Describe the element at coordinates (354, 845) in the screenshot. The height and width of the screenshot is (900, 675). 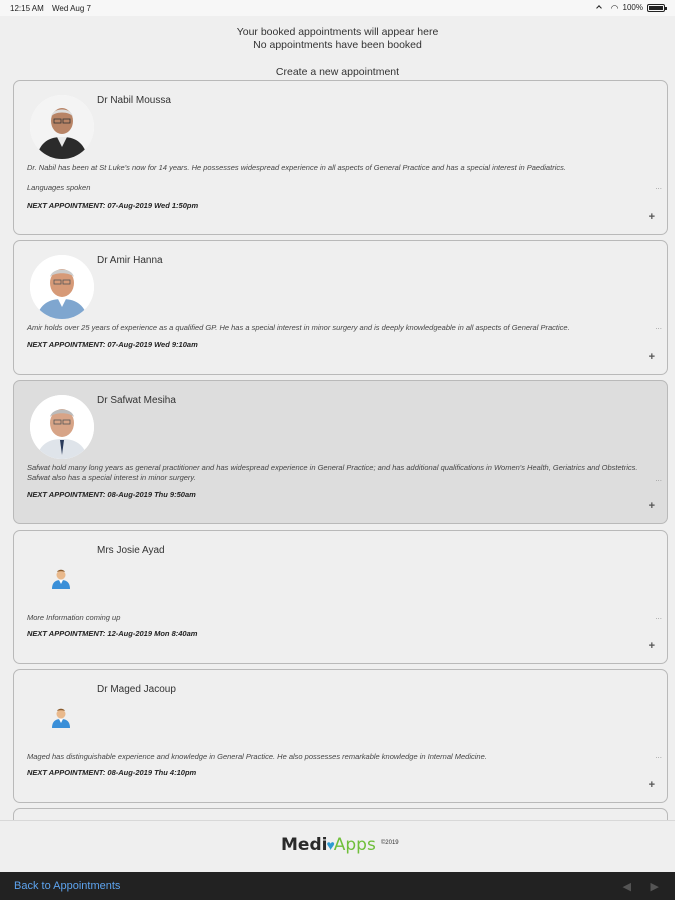
I see `logo-apps-text: Apps` at that location.